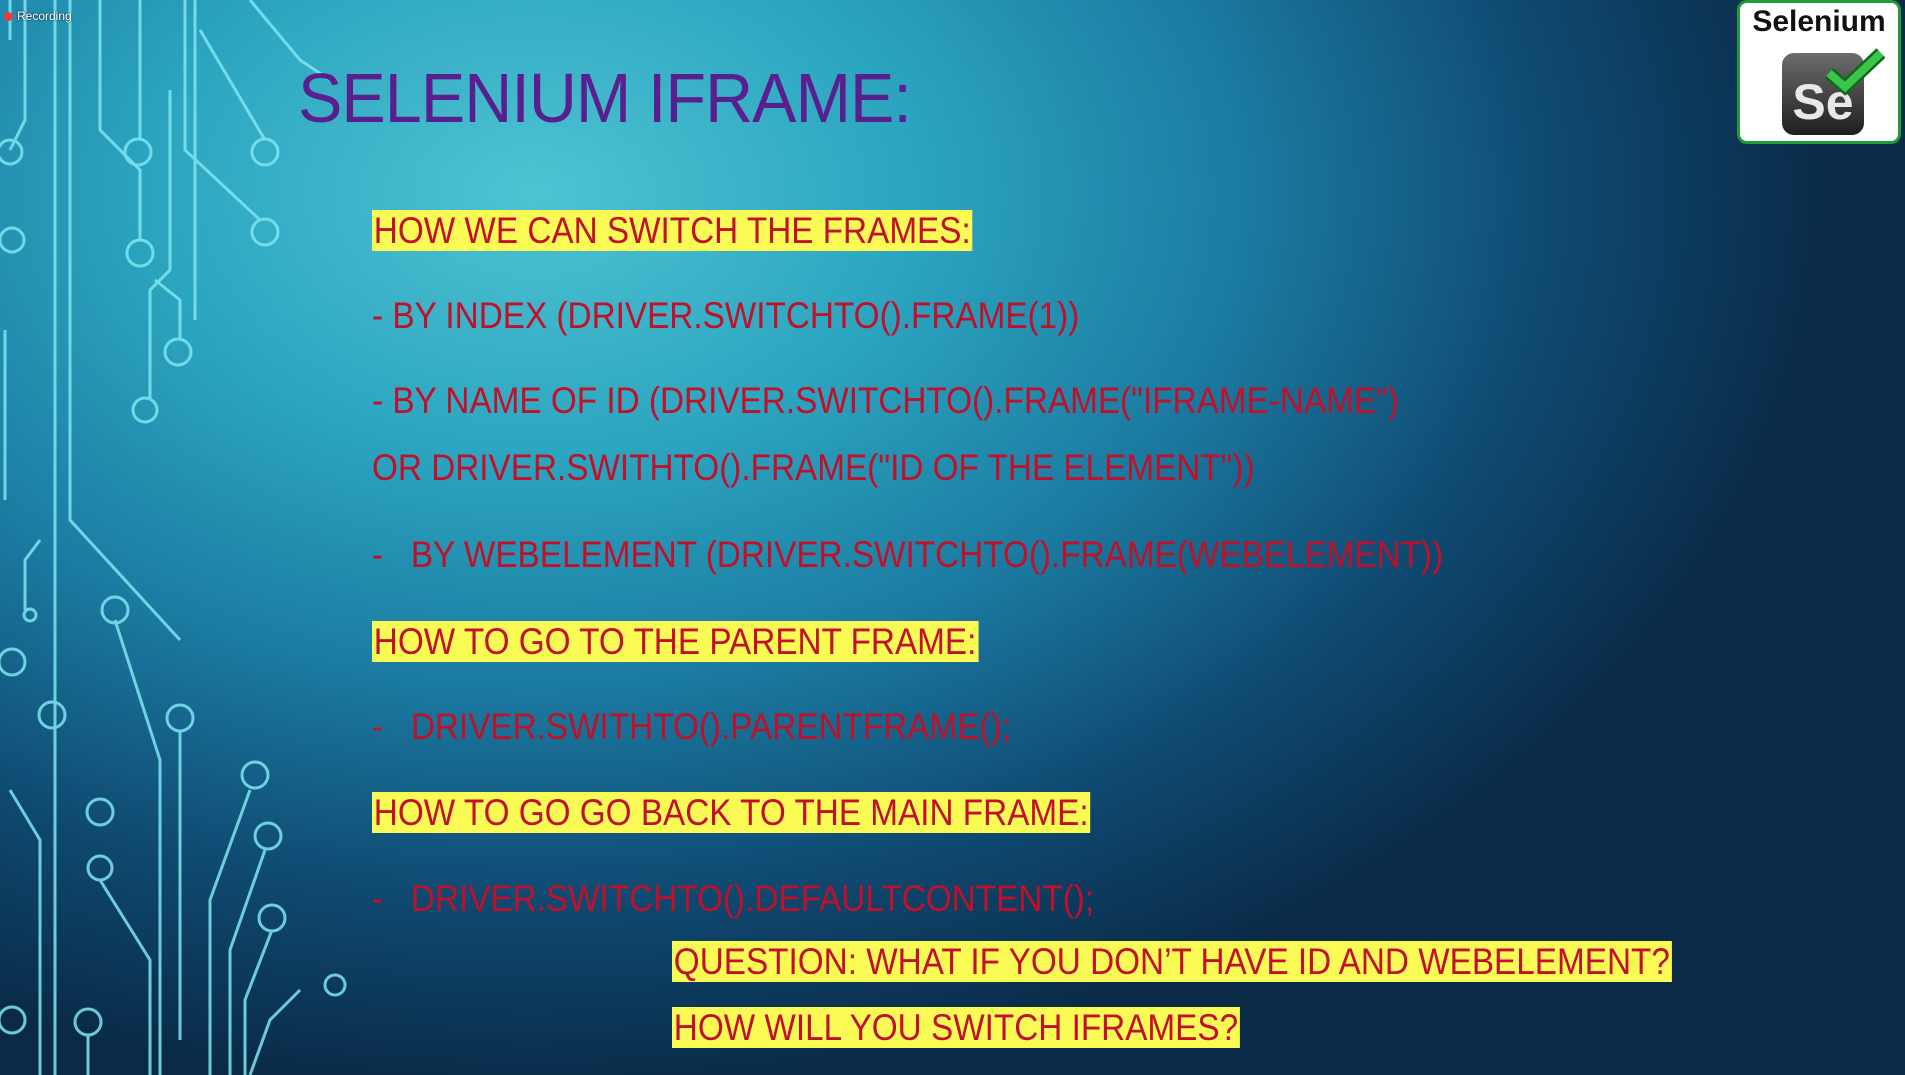 The image size is (1905, 1075). Describe the element at coordinates (8, 16) in the screenshot. I see `record-dot-icon` at that location.